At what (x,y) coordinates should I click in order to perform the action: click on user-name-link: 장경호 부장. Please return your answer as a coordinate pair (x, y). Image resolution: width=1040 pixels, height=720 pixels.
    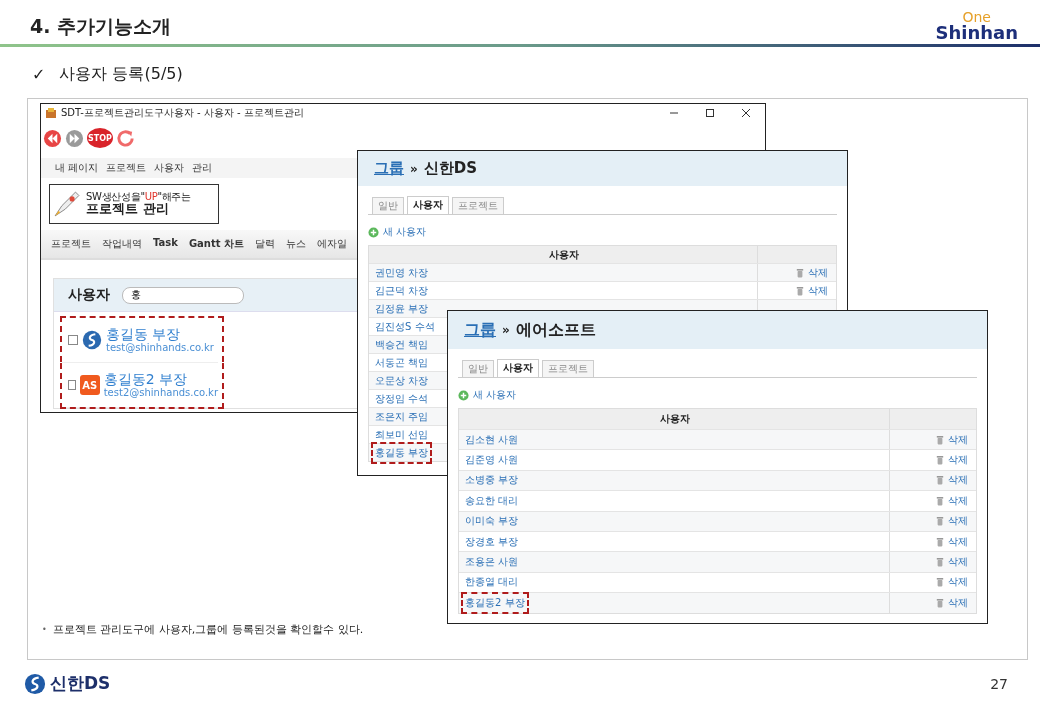
    Looking at the image, I should click on (492, 541).